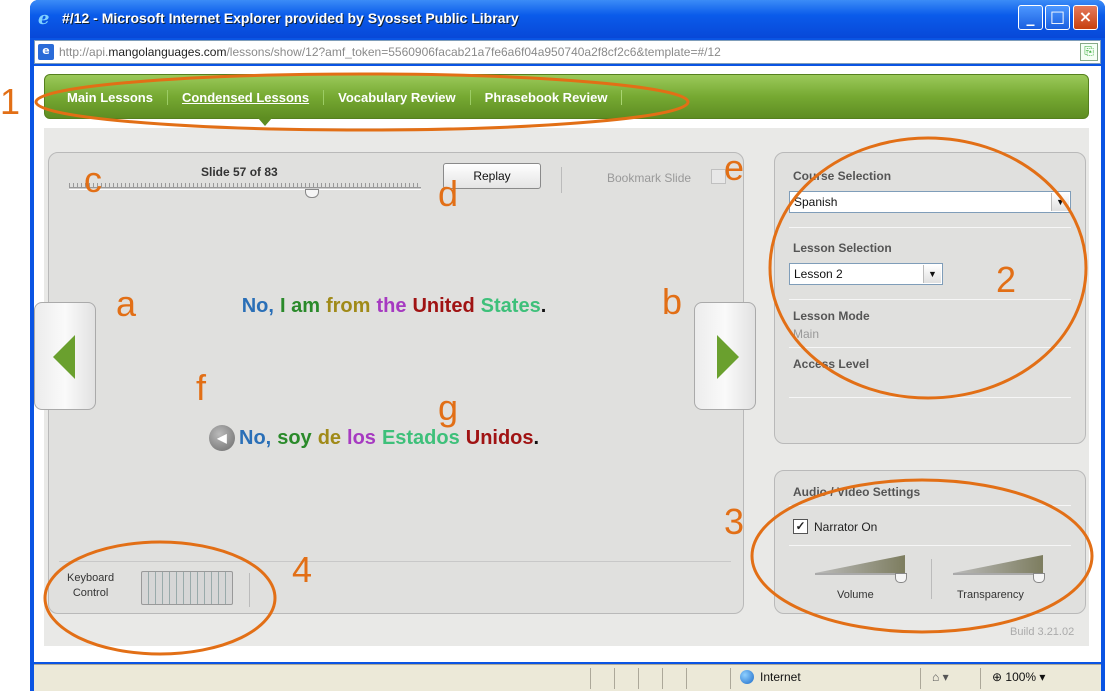 The height and width of the screenshot is (691, 1105). I want to click on annotation-f: f, so click(201, 387).